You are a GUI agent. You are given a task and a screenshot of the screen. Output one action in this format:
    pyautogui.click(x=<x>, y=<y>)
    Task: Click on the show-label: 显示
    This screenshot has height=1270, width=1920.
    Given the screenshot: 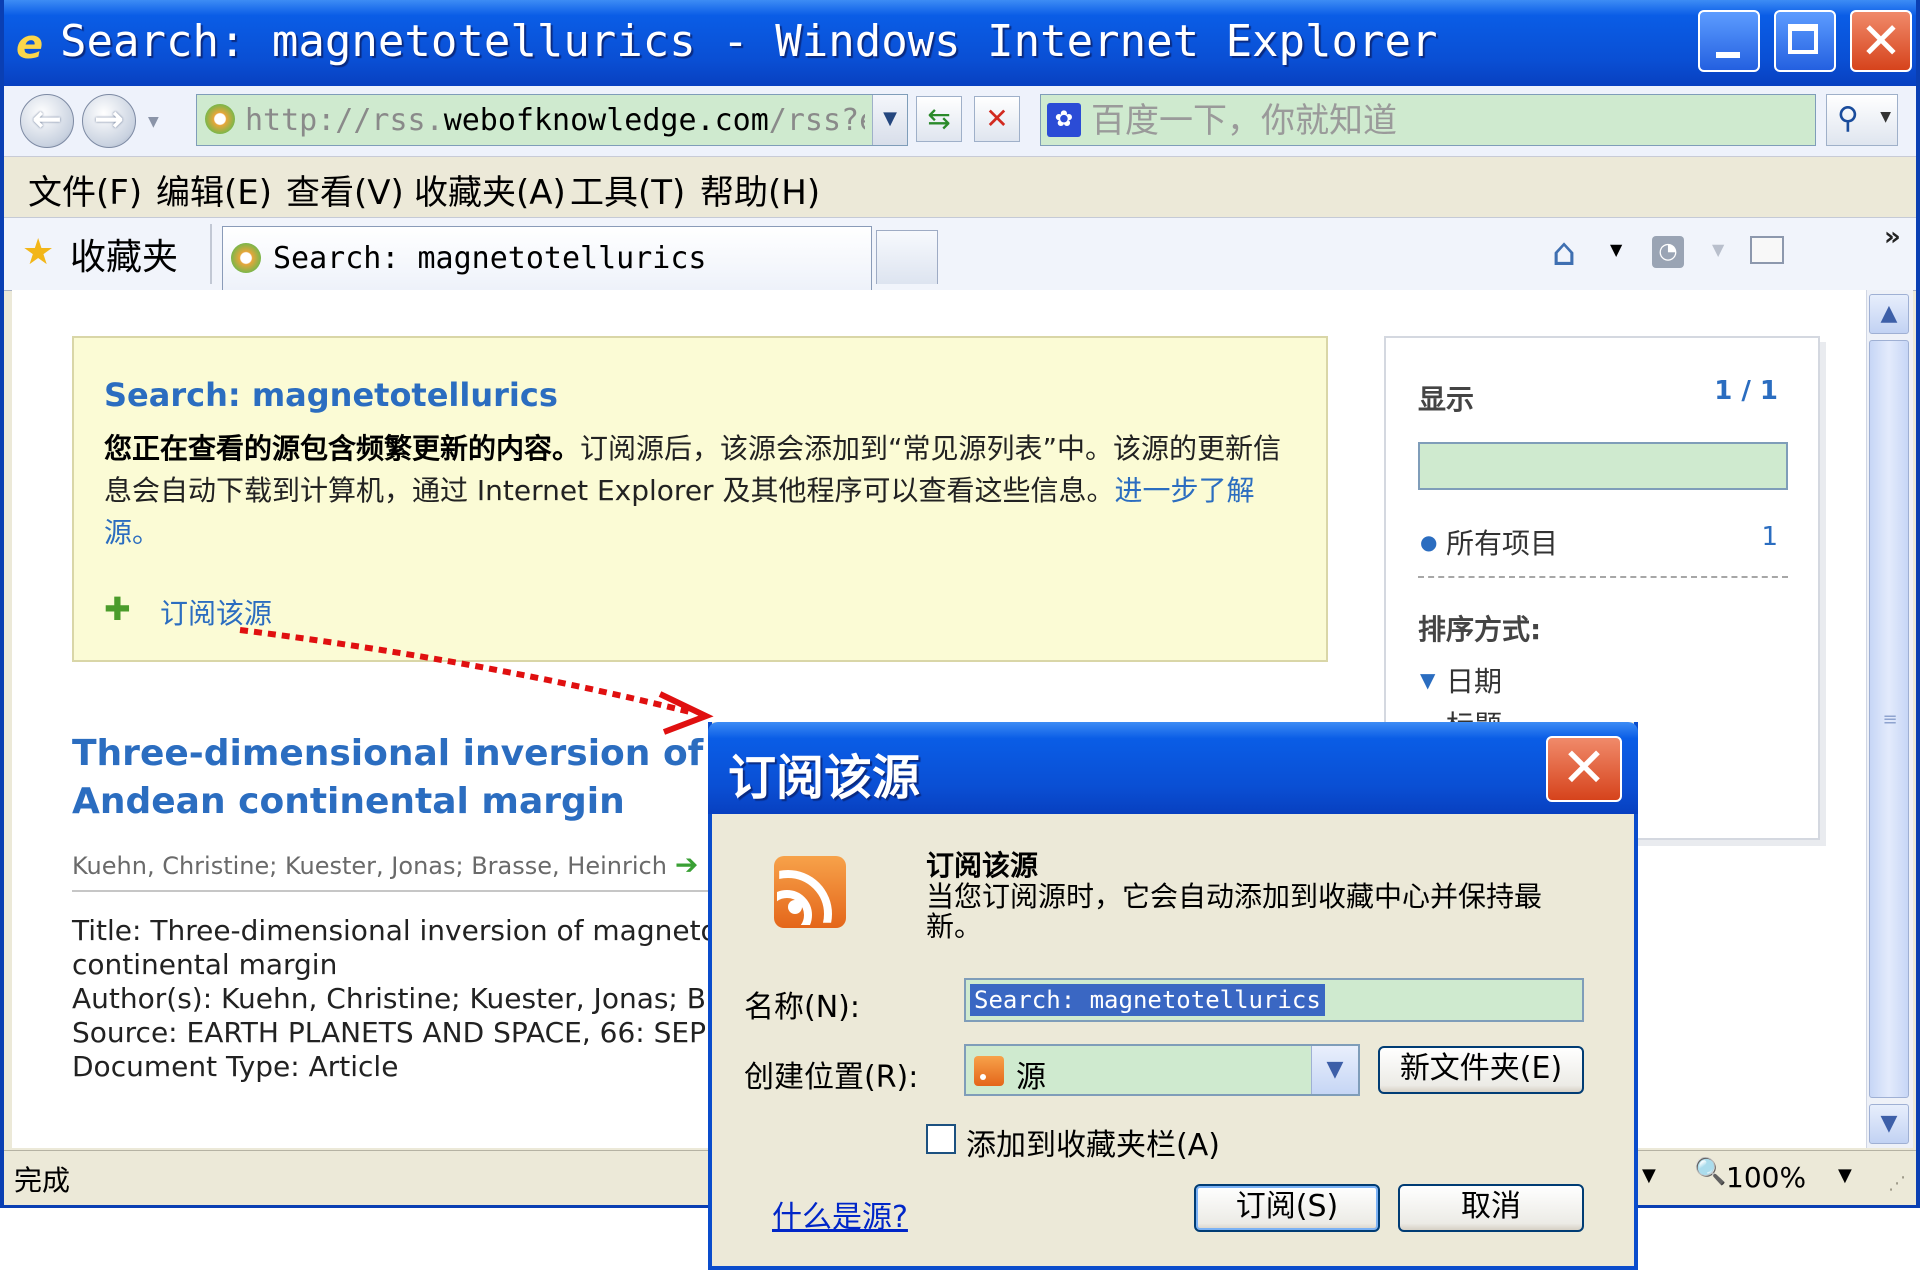 What is the action you would take?
    pyautogui.click(x=1446, y=399)
    